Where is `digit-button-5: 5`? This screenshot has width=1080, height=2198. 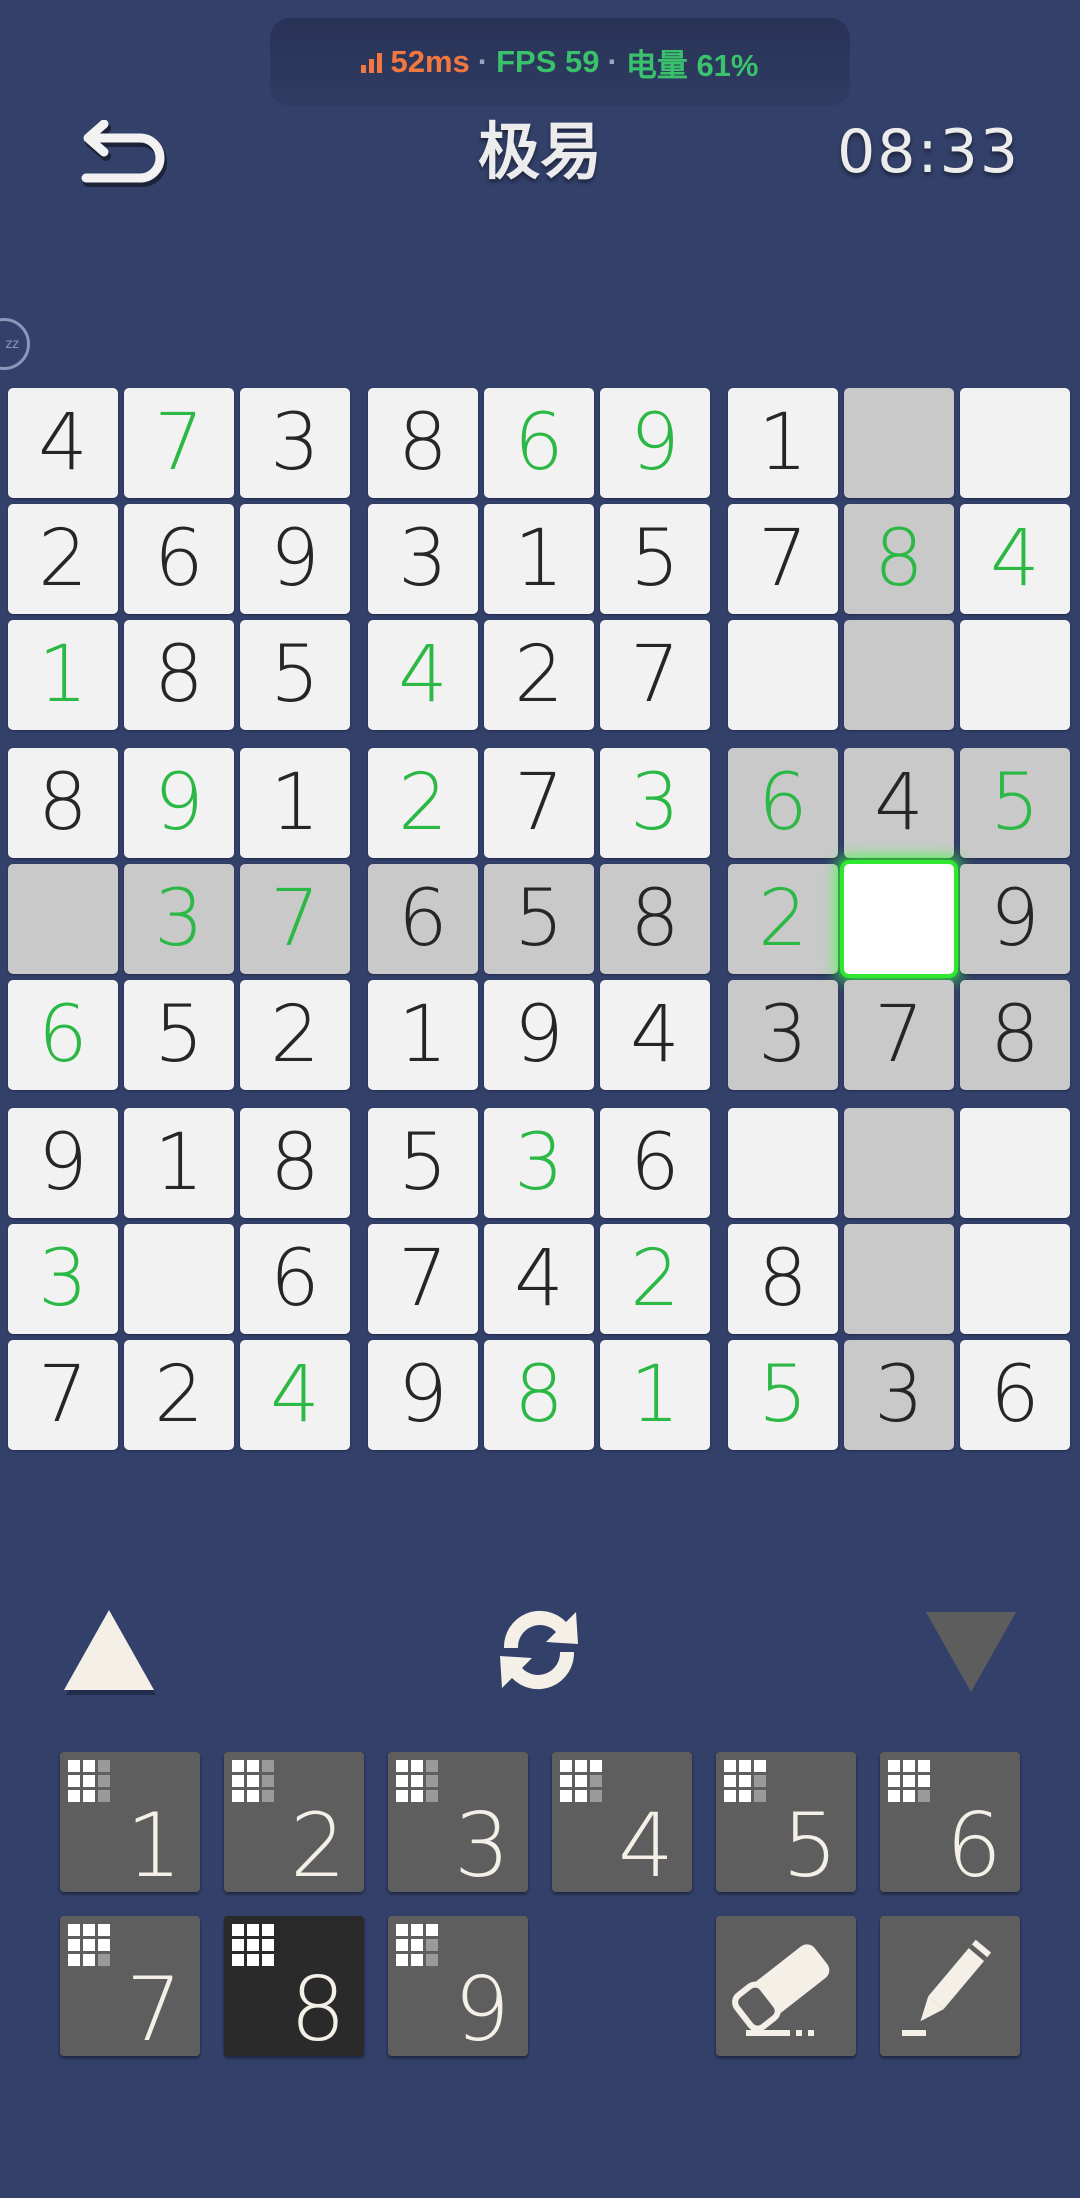
digit-button-5: 5 is located at coordinates (786, 1822).